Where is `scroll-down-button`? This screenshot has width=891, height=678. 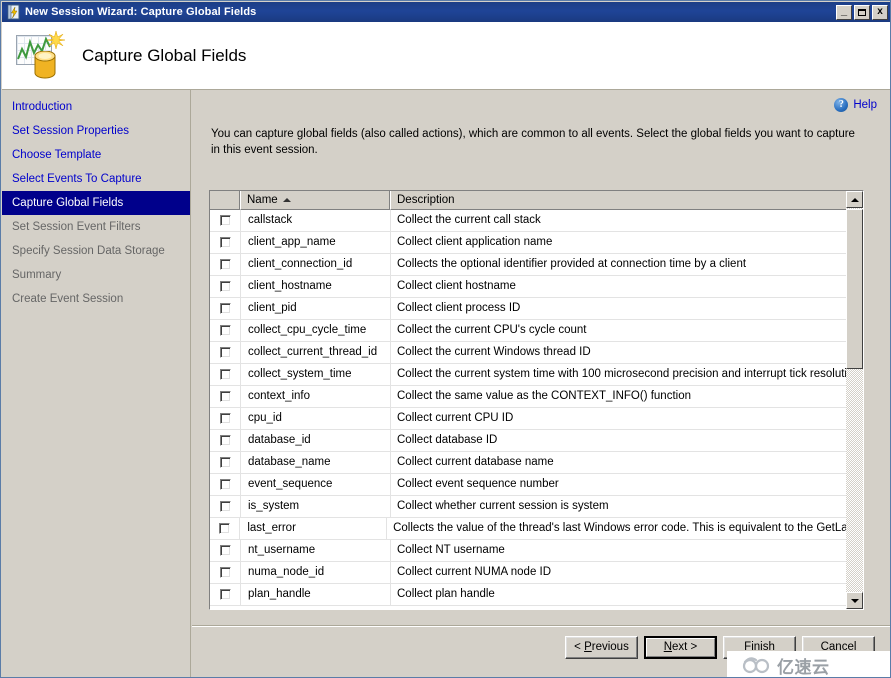 scroll-down-button is located at coordinates (854, 600).